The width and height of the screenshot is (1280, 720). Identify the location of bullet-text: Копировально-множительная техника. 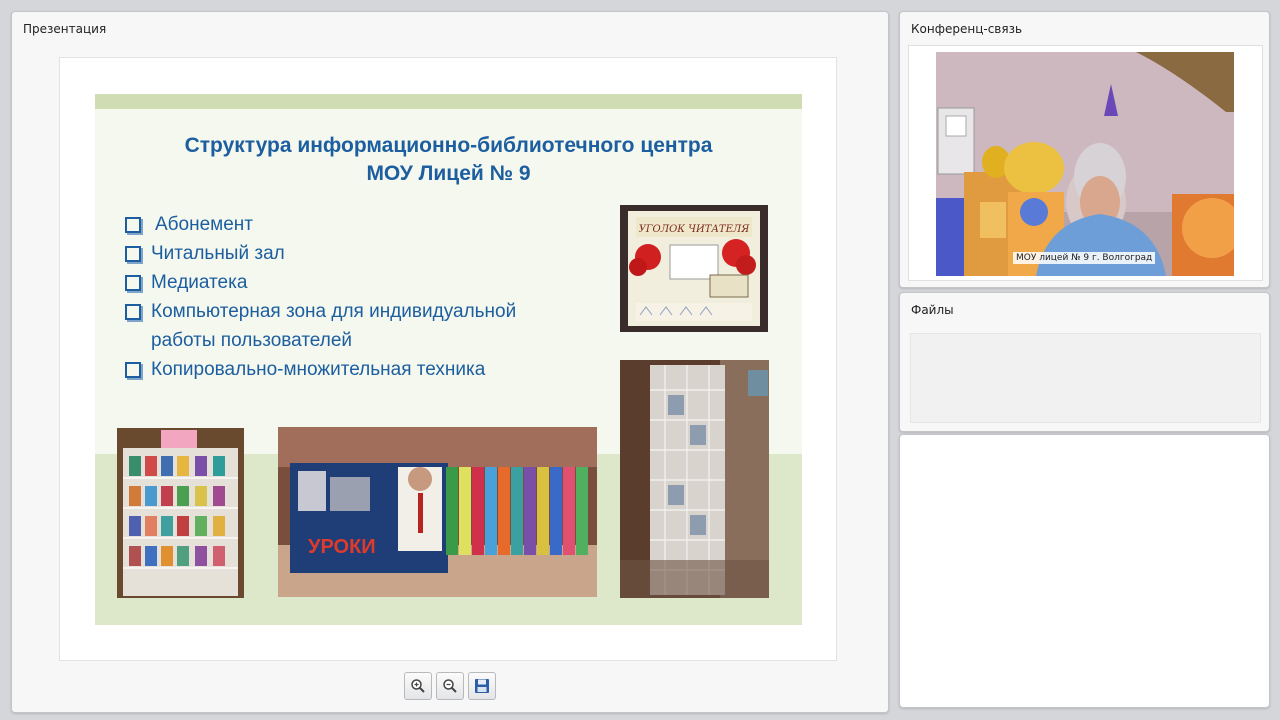
(318, 369).